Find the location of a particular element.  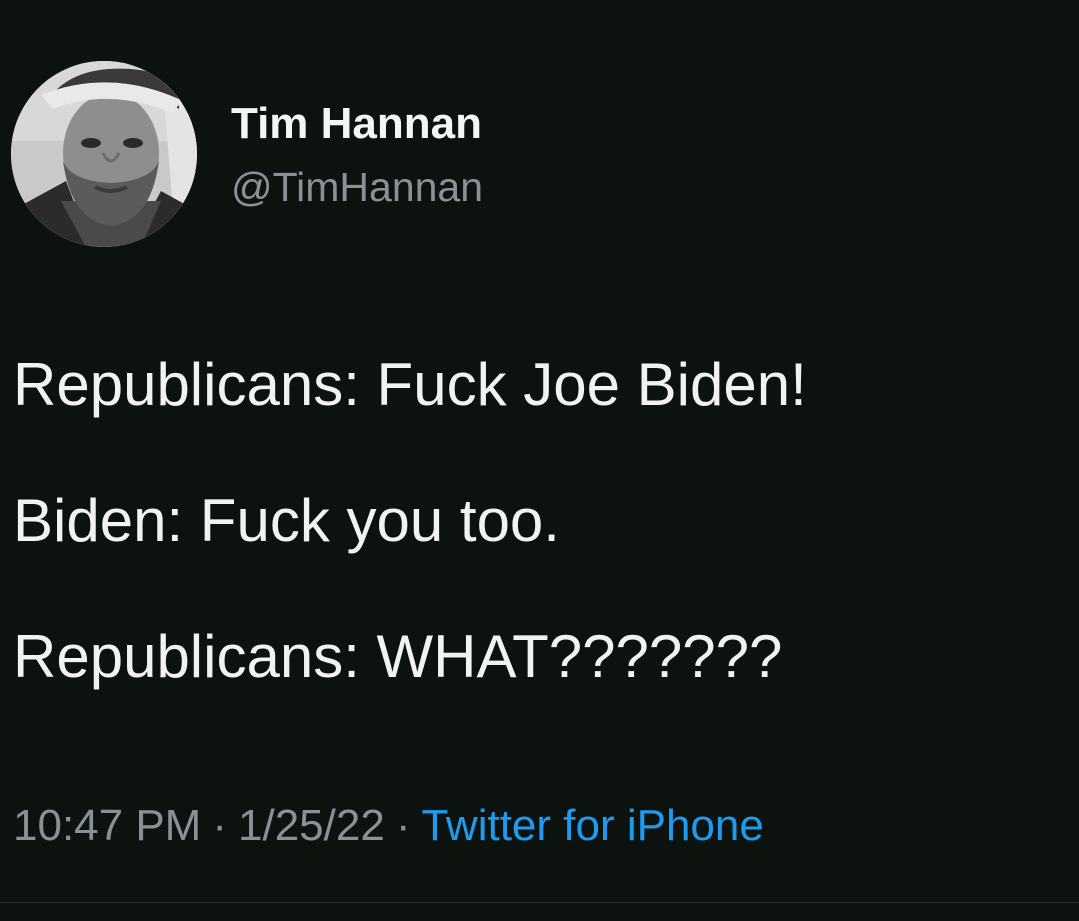

tweet-line: Republicans: Fuck Joe Biden! is located at coordinates (410, 384).